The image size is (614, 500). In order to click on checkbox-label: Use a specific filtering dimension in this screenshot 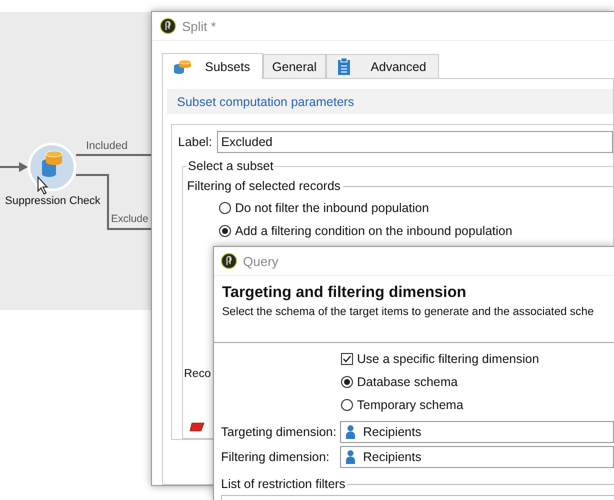, I will do `click(448, 359)`.